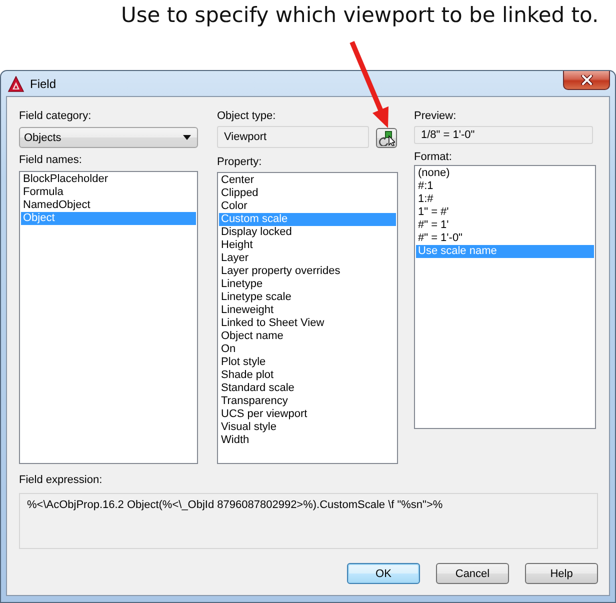  I want to click on field-label: Format:, so click(433, 157).